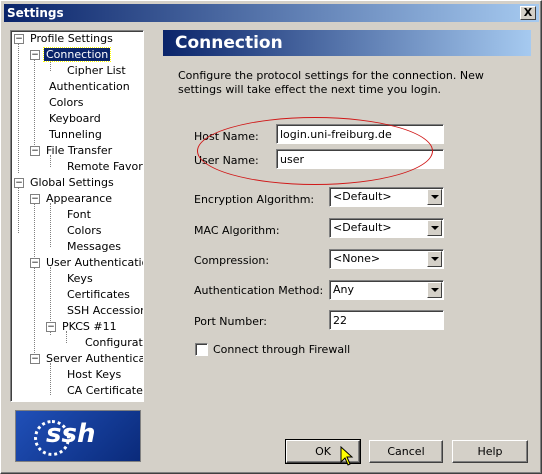 This screenshot has width=542, height=474. What do you see at coordinates (237, 230) in the screenshot?
I see `mac-algorithm-label: MAC Algorithm:` at bounding box center [237, 230].